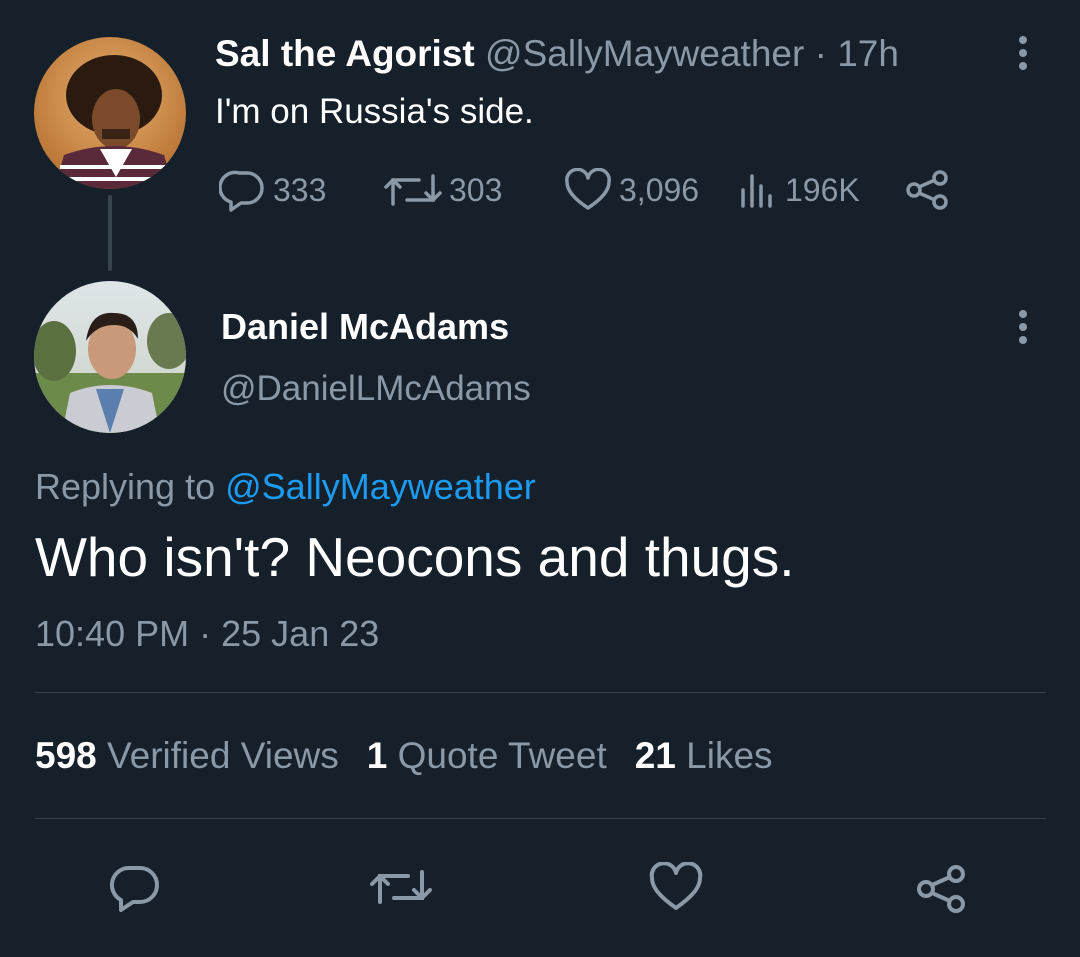 The width and height of the screenshot is (1080, 957). What do you see at coordinates (502, 755) in the screenshot?
I see `quotes-stat-label: Quote Tweet` at bounding box center [502, 755].